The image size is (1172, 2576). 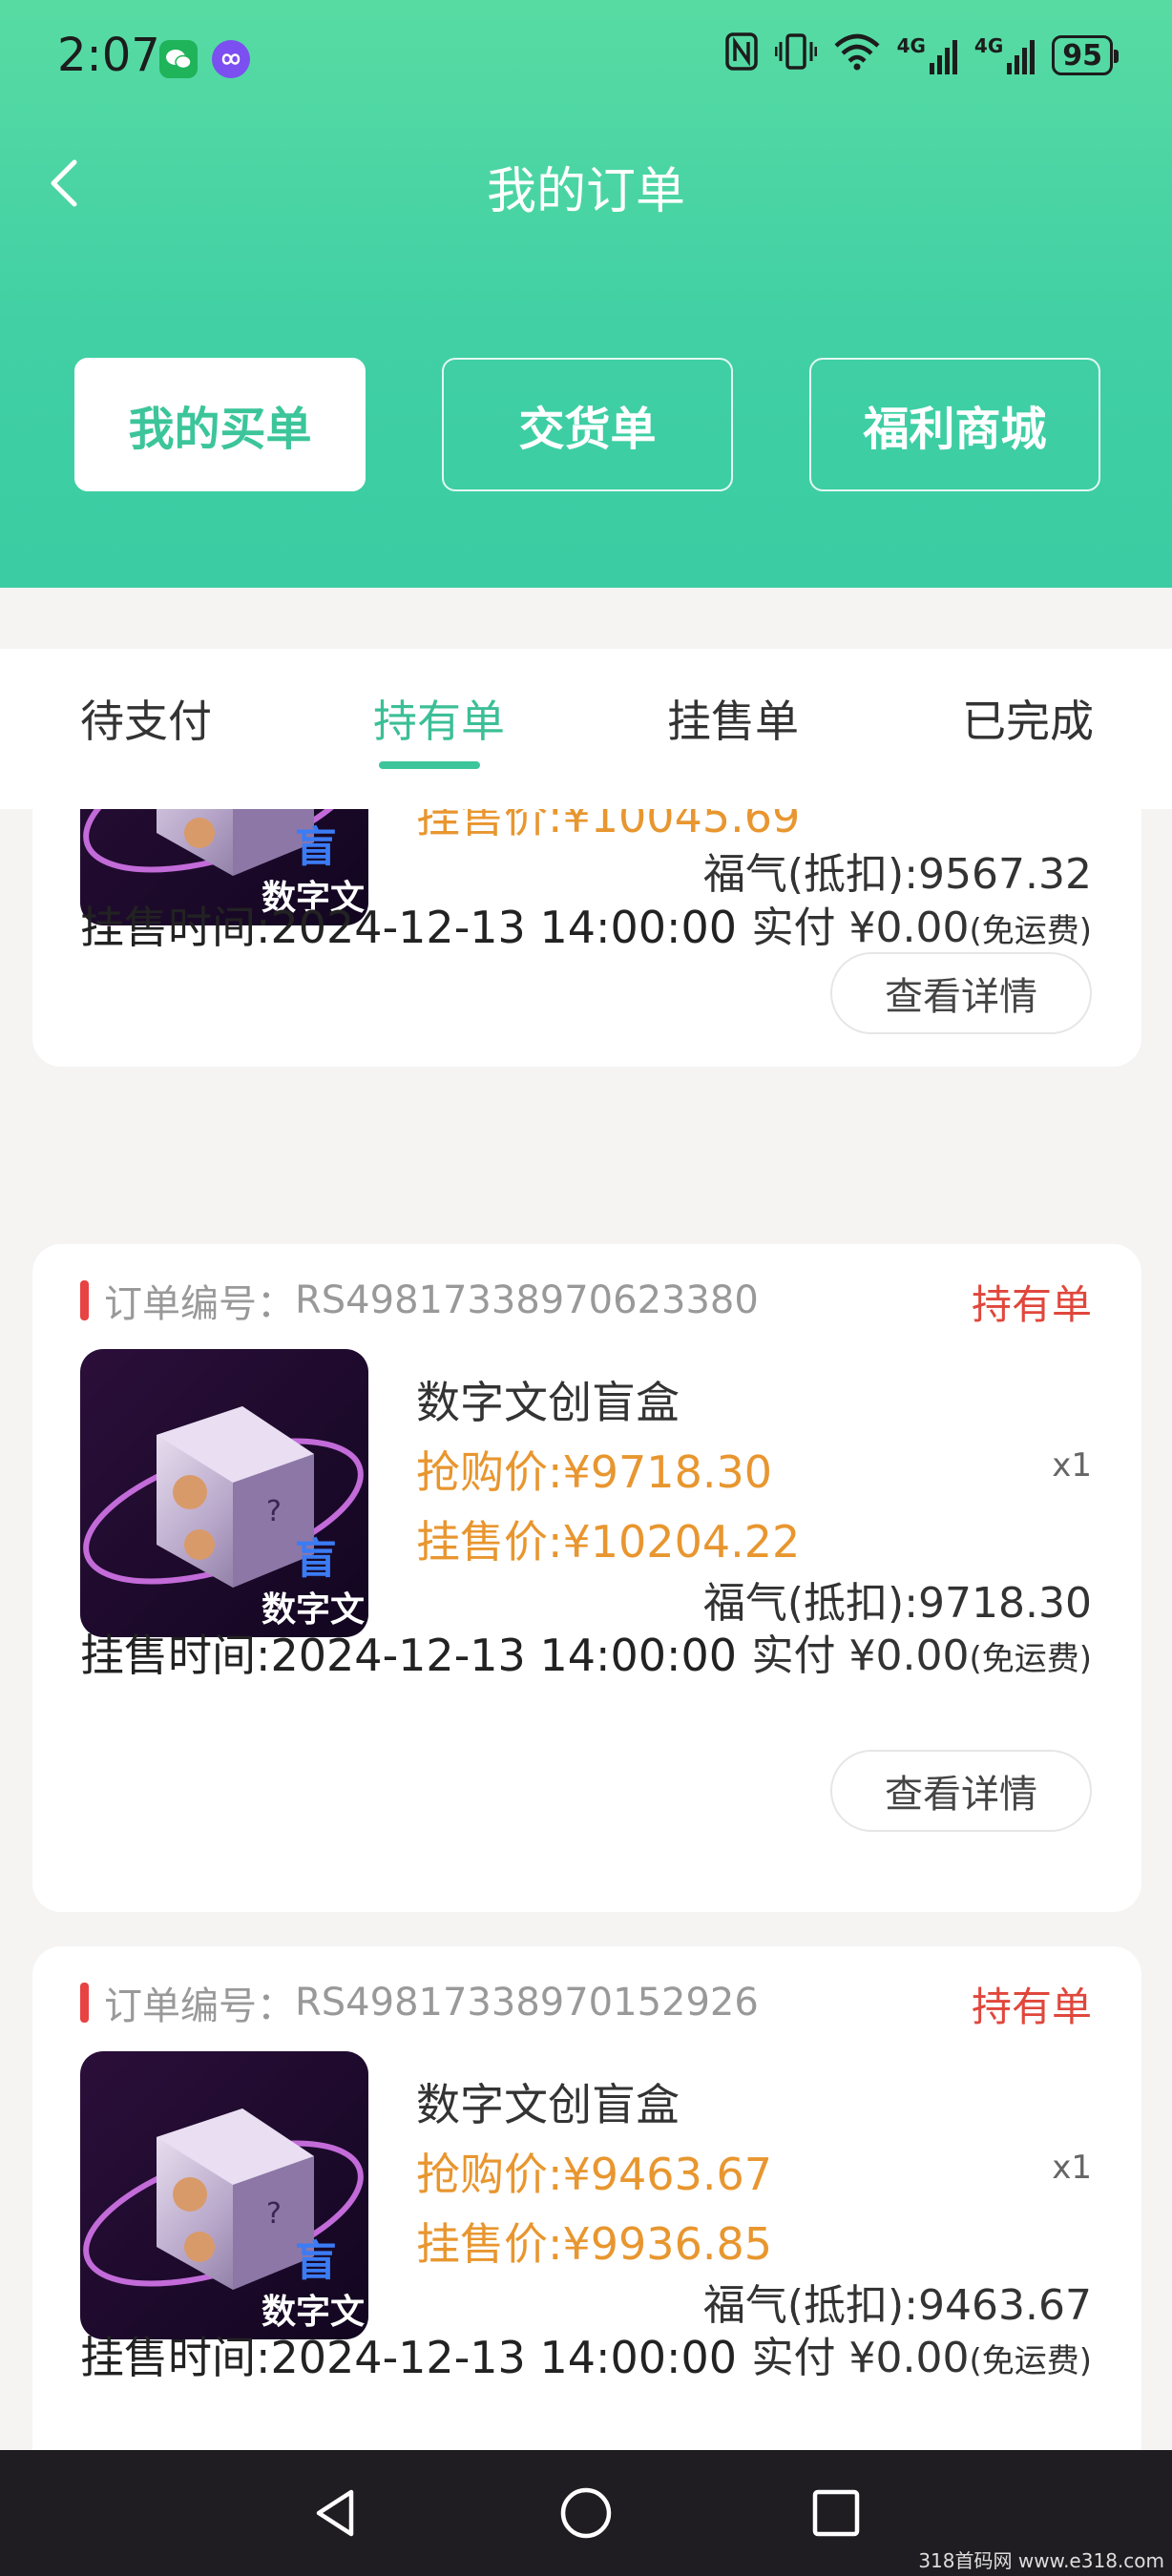 I want to click on order-number-row: 订单编号： RS49817338970623380, so click(x=419, y=1300).